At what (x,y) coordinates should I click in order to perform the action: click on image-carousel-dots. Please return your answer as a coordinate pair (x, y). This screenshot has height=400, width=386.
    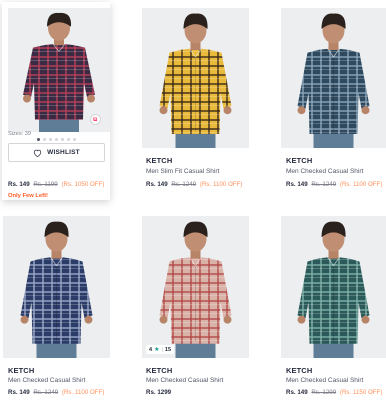
    Looking at the image, I should click on (56, 139).